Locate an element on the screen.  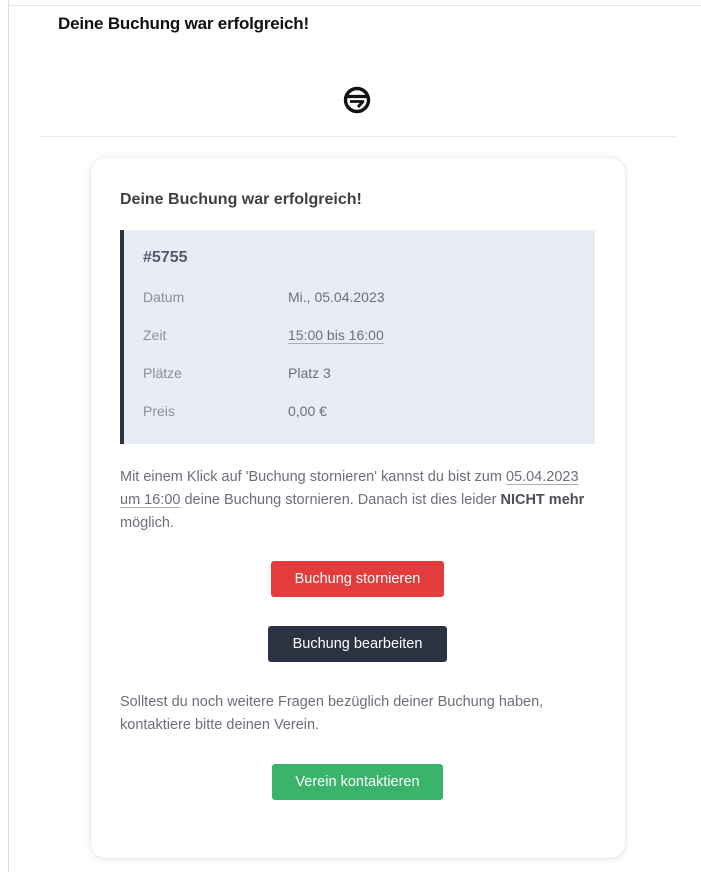
detail-label: Datum is located at coordinates (164, 297).